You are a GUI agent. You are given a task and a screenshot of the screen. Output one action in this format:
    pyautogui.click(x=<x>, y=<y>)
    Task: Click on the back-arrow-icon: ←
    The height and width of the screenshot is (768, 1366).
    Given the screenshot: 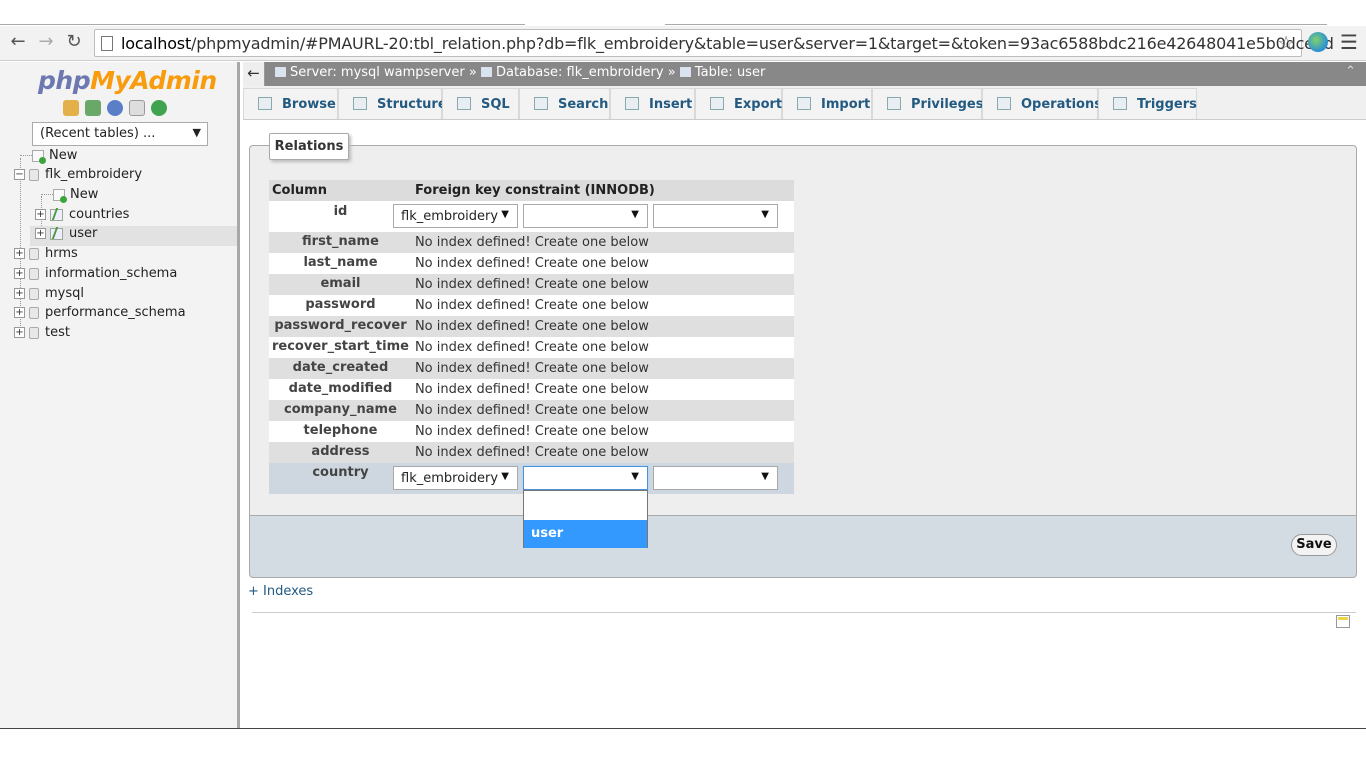 What is the action you would take?
    pyautogui.click(x=18, y=42)
    